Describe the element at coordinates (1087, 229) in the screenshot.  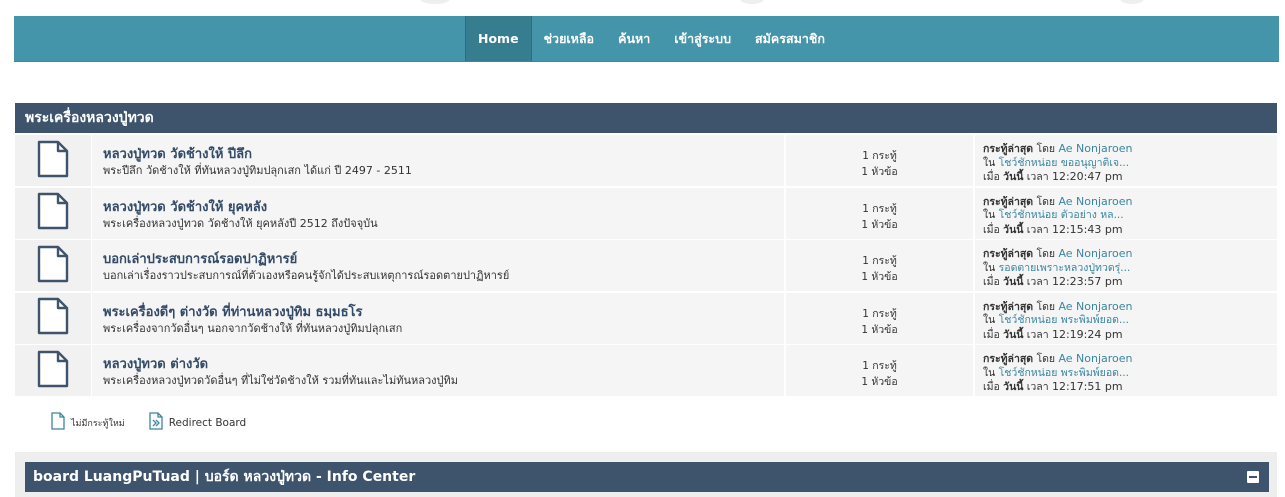
I see `last-post-time: 12:15:43 pm` at that location.